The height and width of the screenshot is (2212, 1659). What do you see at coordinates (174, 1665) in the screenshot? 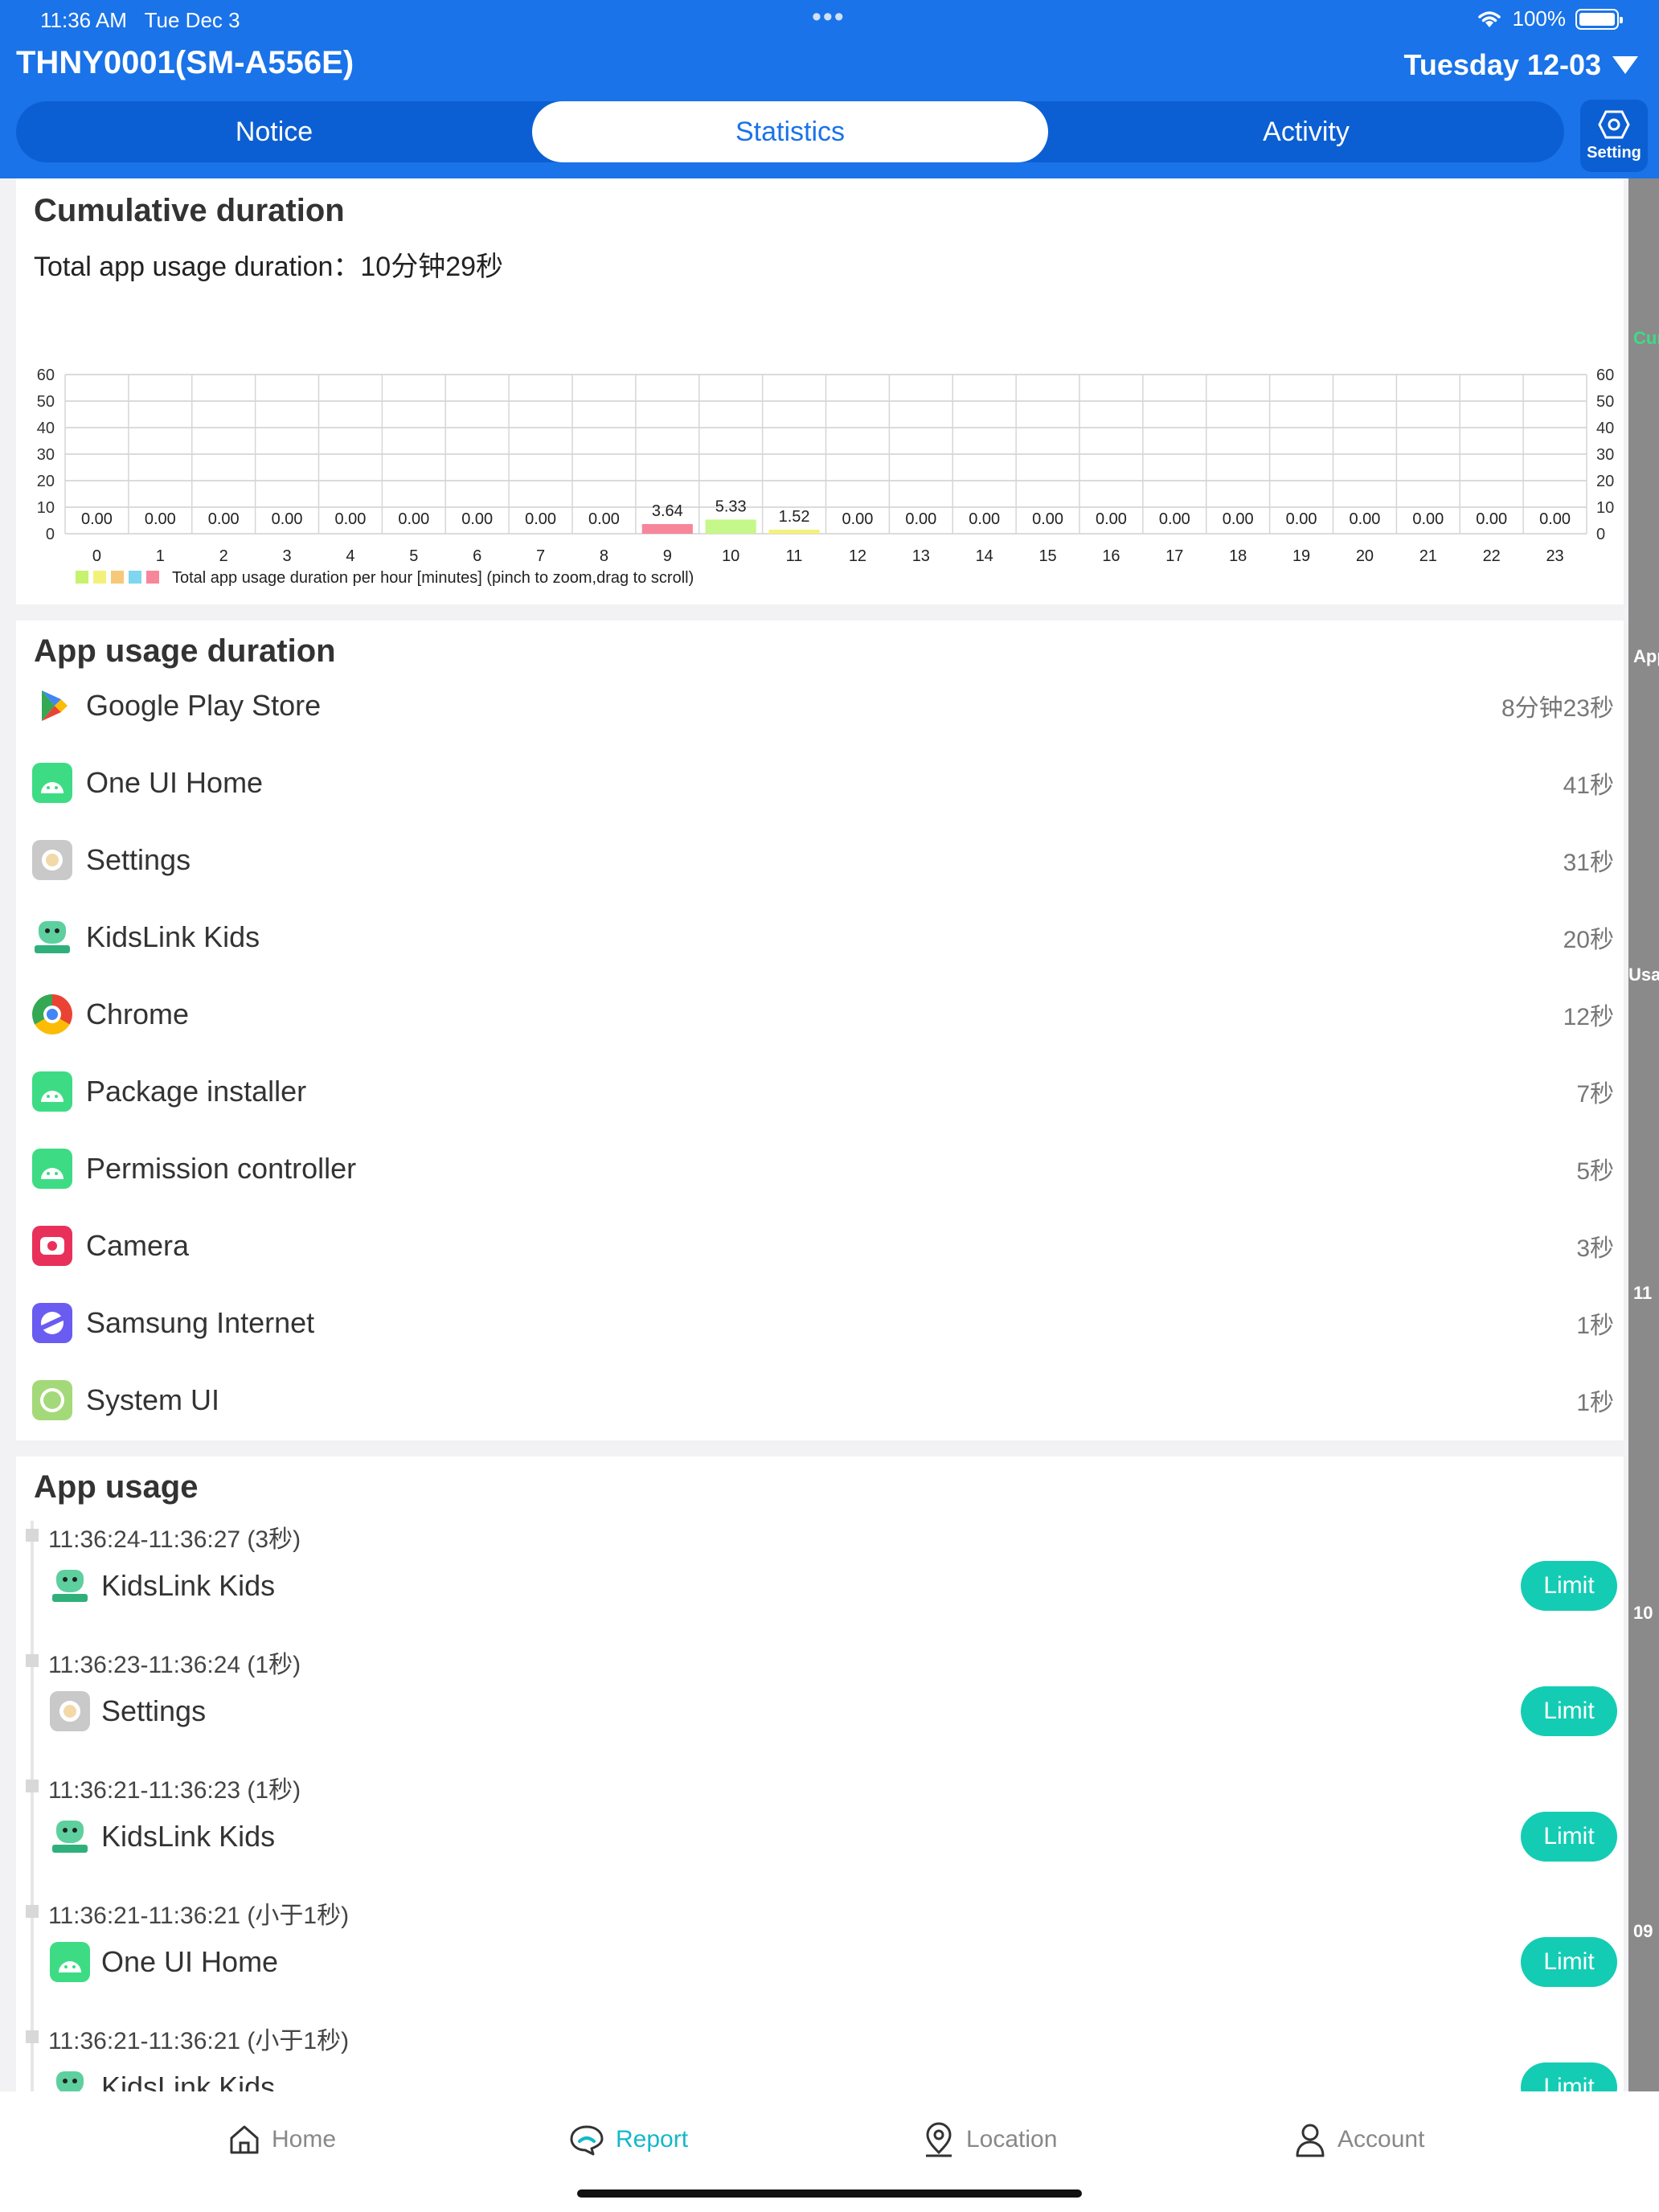
I see `usage-time-range: 11:36:23-11:36:24 (1秒)` at bounding box center [174, 1665].